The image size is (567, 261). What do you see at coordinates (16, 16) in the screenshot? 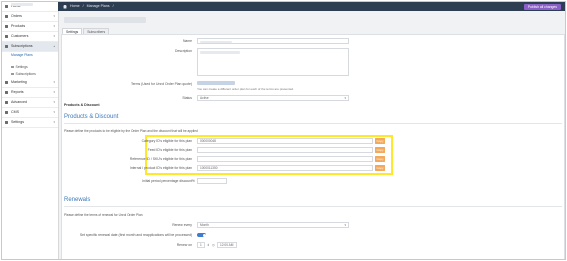
I see `sidebar-item-label: Orders` at bounding box center [16, 16].